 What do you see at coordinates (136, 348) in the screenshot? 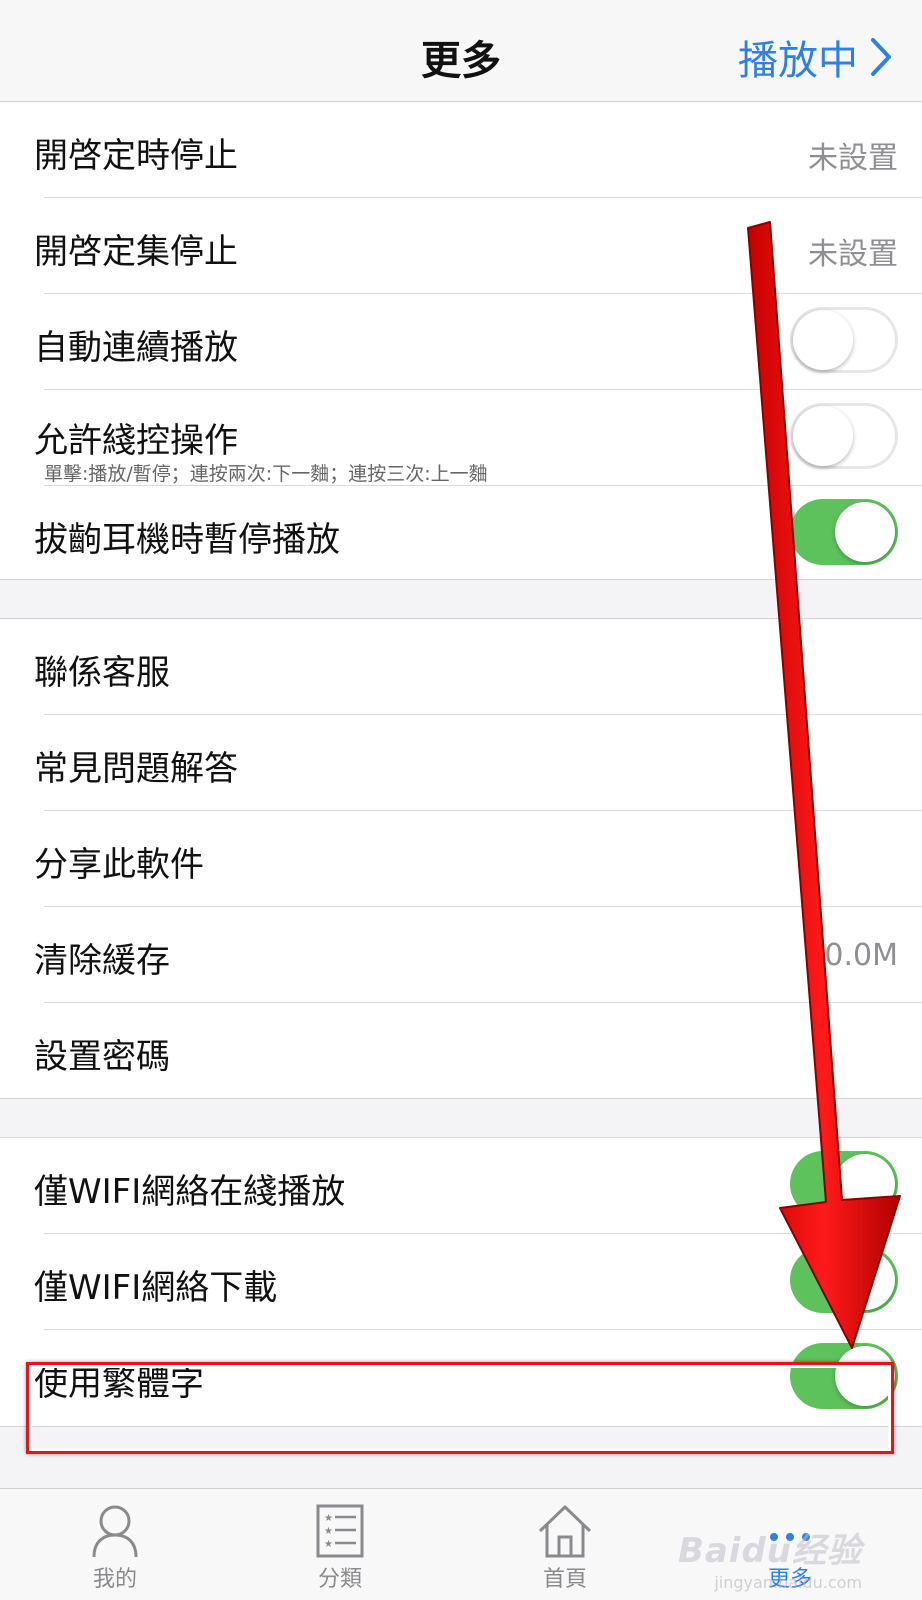
I see `row-label: 自動連續播放` at bounding box center [136, 348].